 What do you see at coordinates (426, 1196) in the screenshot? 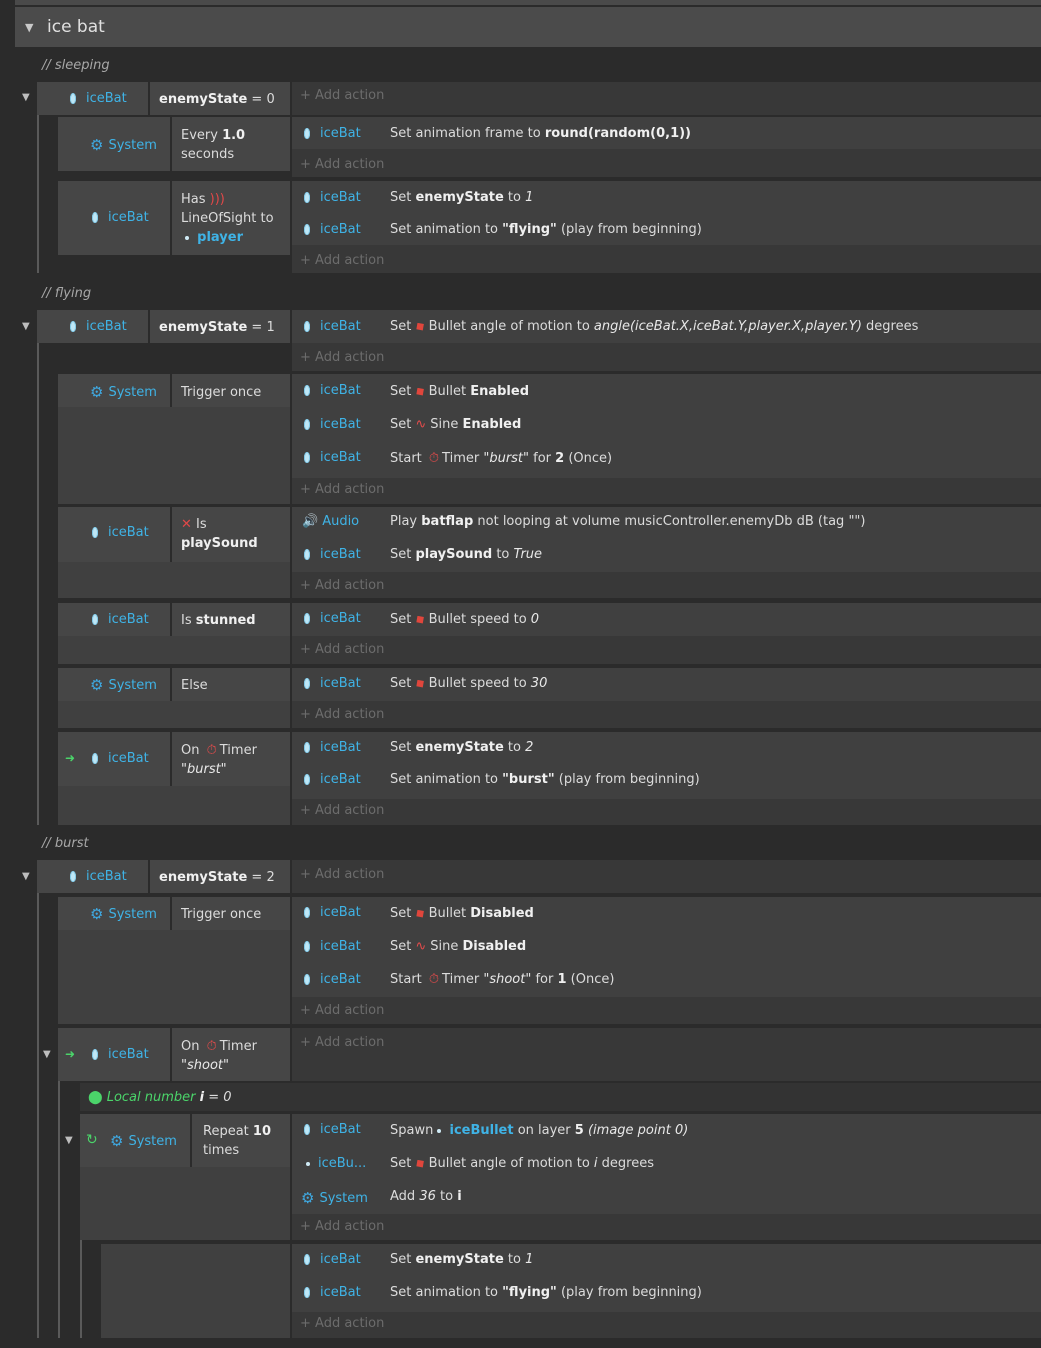
I see `action-add-36-to-i: Add 36 to i` at bounding box center [426, 1196].